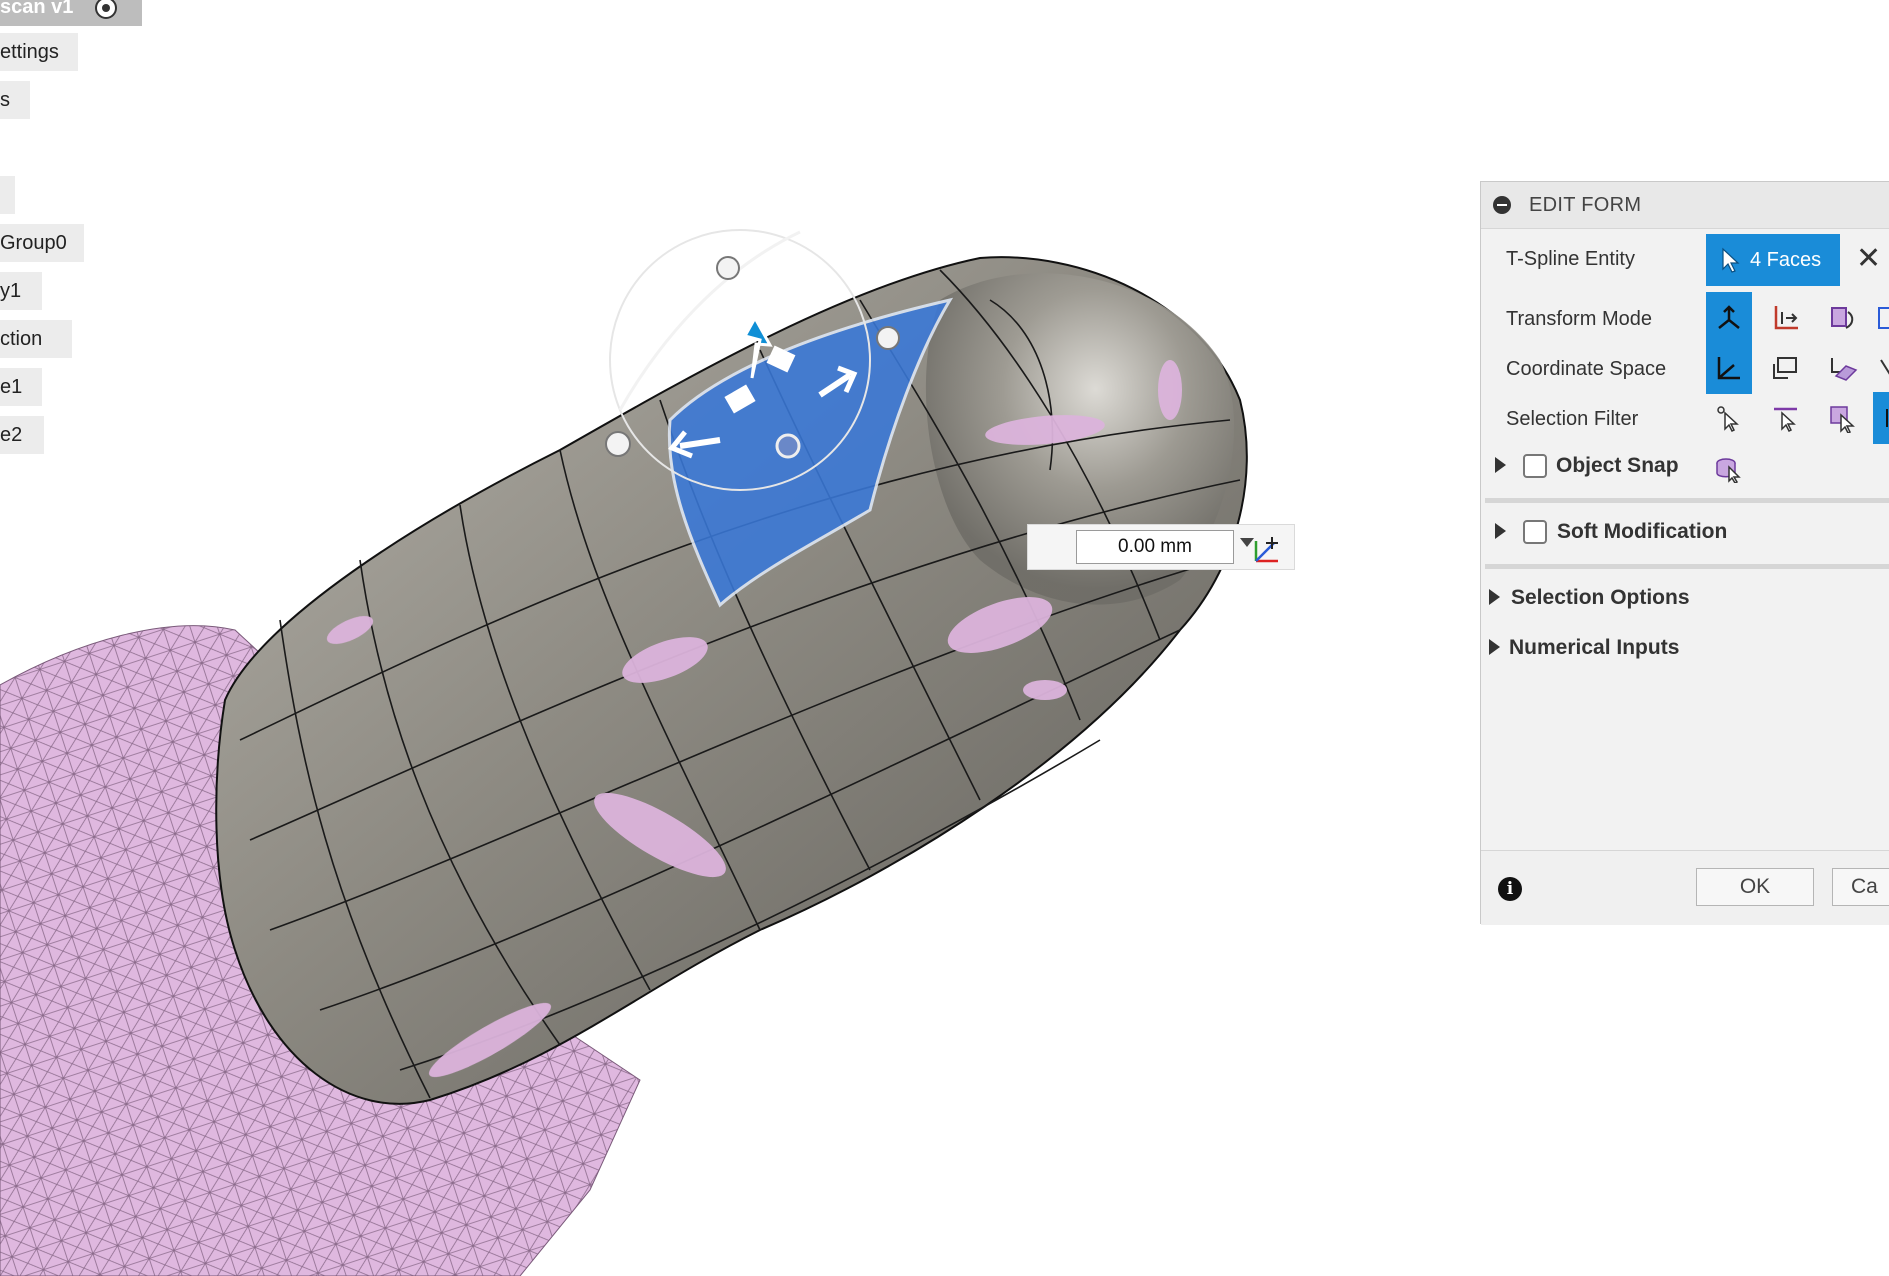 This screenshot has width=1889, height=1276. Describe the element at coordinates (1685, 205) in the screenshot. I see `panel-header: EDIT FORM` at that location.